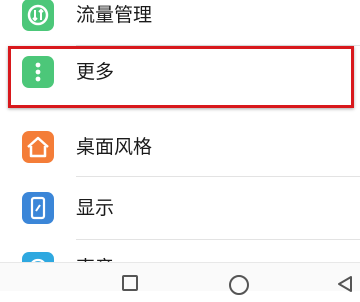 This screenshot has width=360, height=302. I want to click on data-usage-icon, so click(38, 15).